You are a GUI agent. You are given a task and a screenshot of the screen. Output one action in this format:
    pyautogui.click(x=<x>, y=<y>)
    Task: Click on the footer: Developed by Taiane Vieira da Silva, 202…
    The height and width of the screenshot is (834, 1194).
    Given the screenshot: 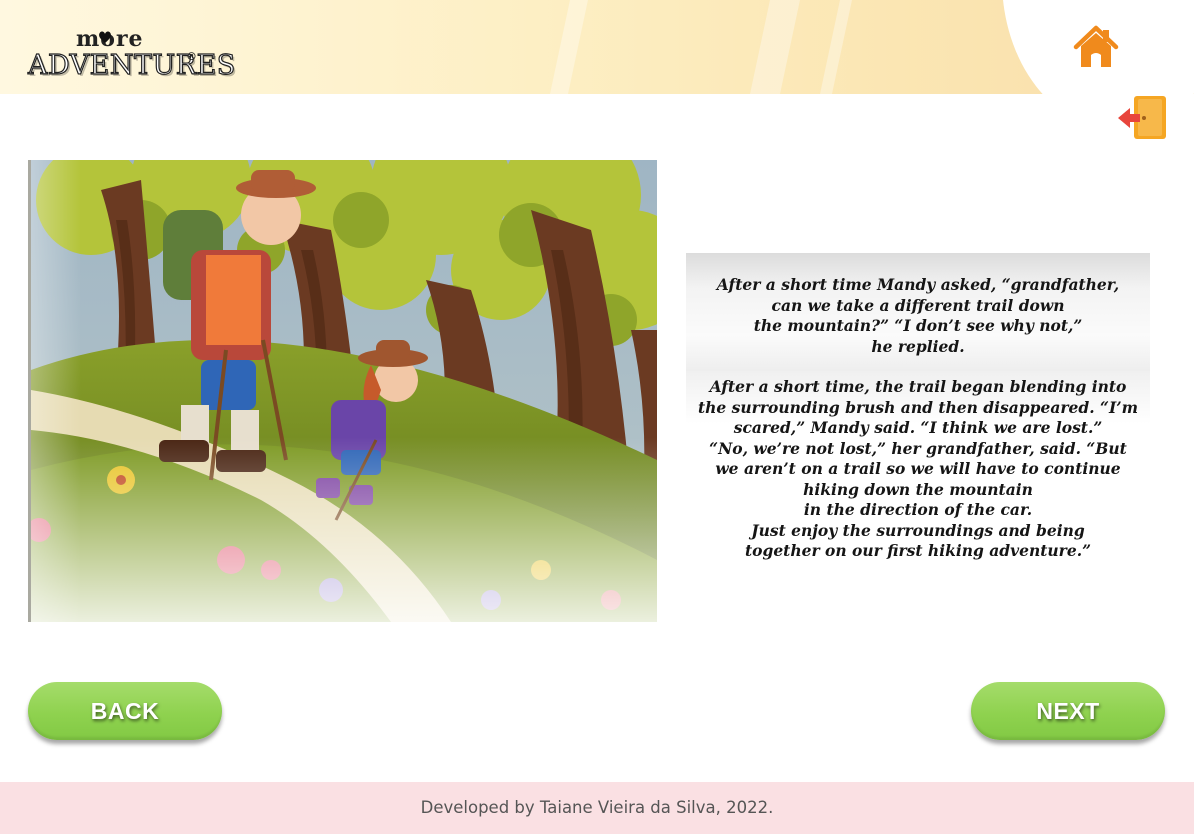 What is the action you would take?
    pyautogui.click(x=597, y=808)
    